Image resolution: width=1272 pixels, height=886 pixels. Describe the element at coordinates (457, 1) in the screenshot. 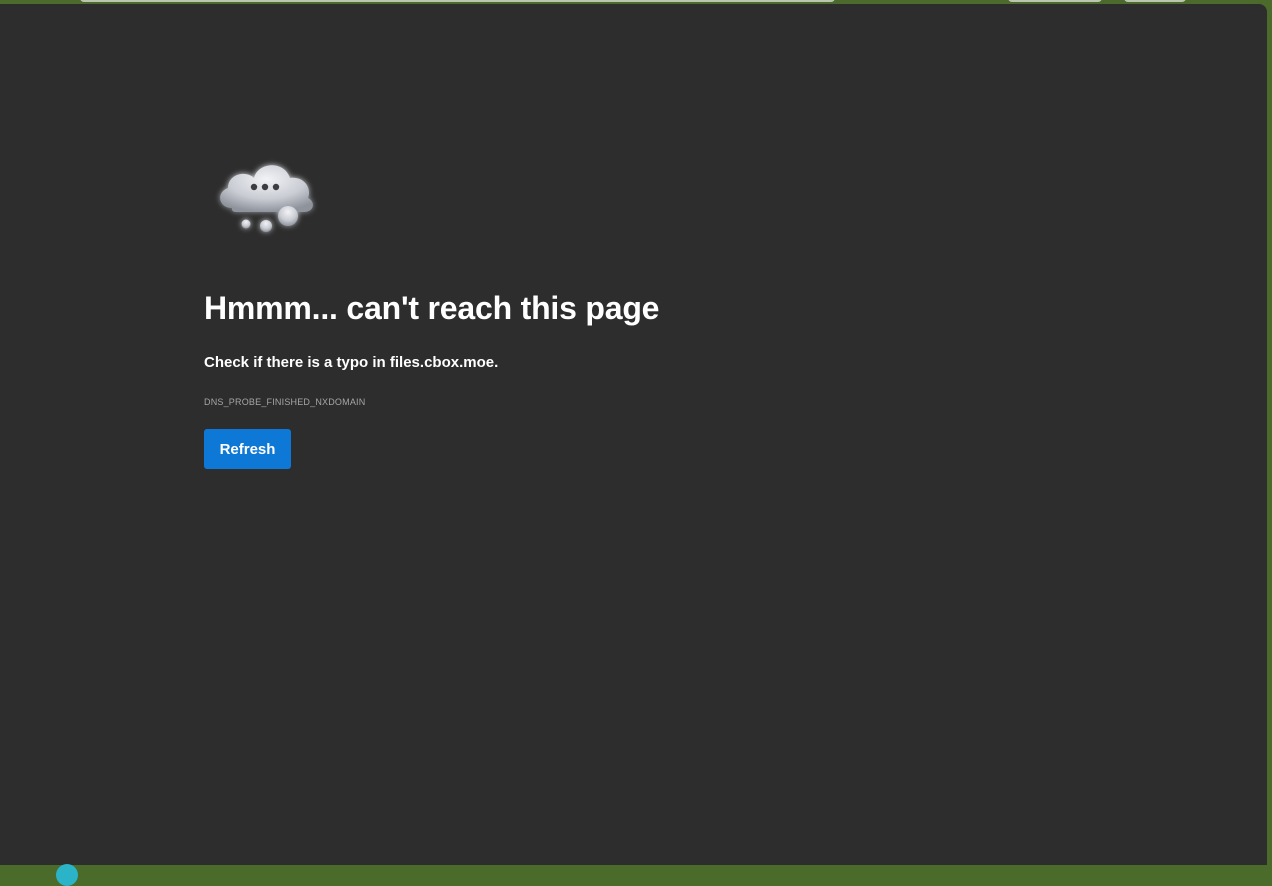

I see `address-bar-edge` at that location.